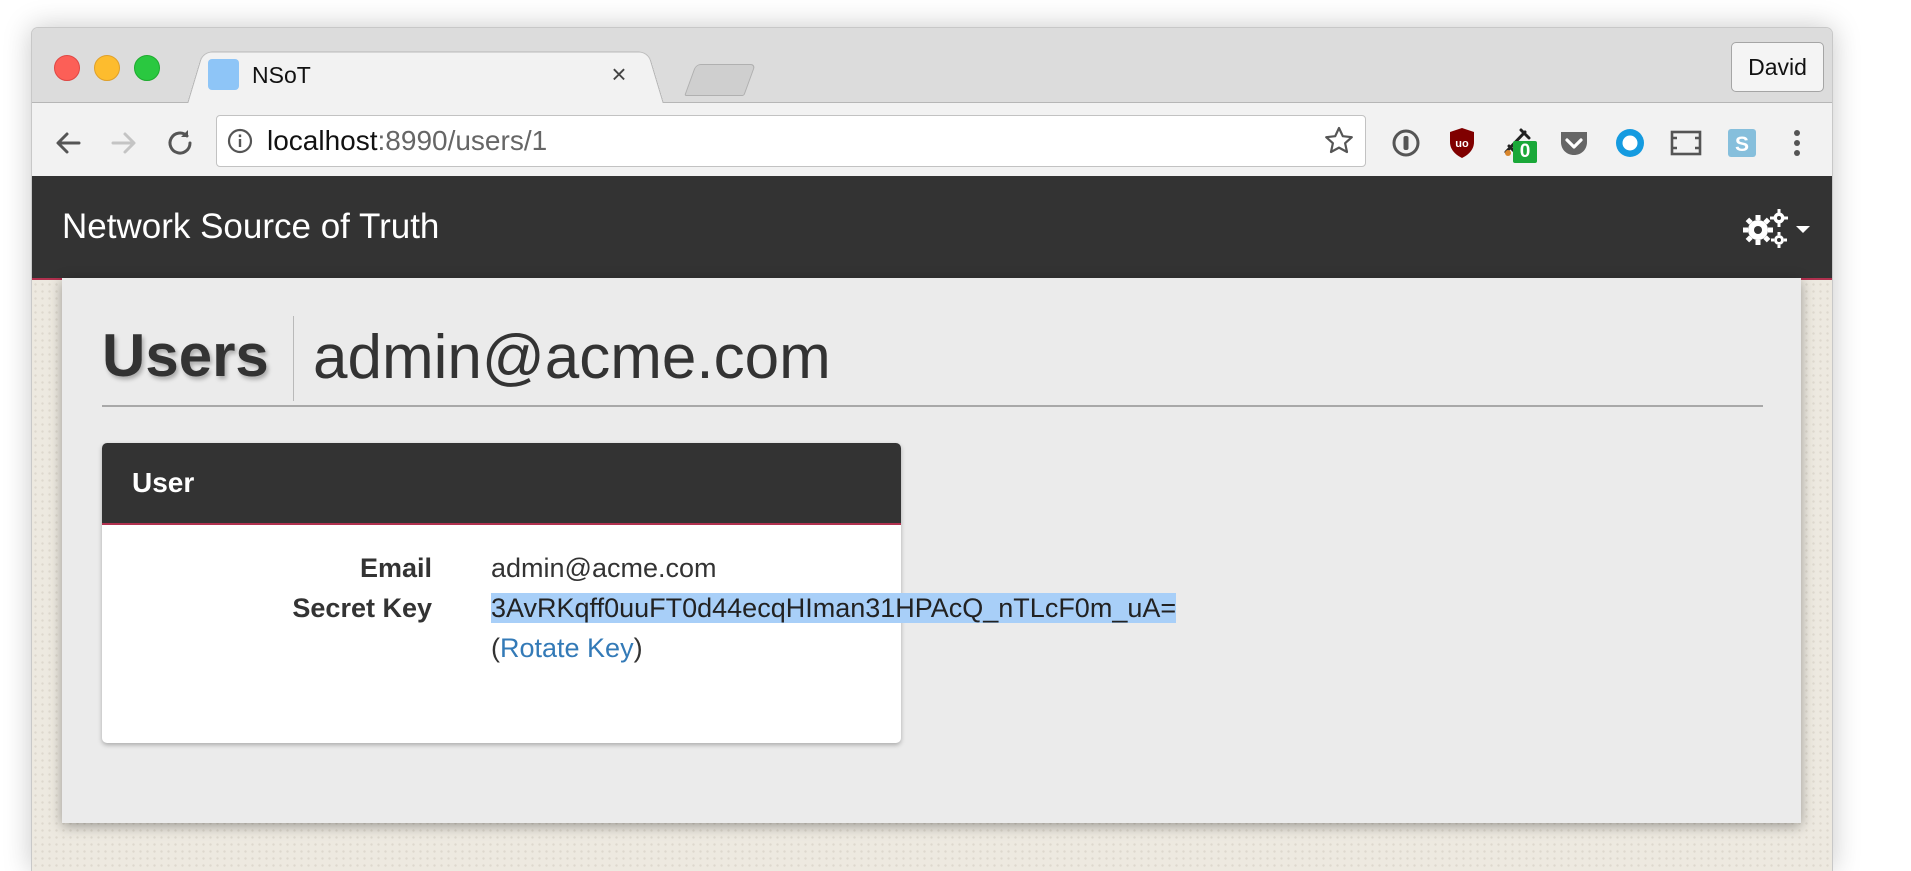 This screenshot has height=871, width=1911. Describe the element at coordinates (1406, 143) in the screenshot. I see `password-manager-icon` at that location.